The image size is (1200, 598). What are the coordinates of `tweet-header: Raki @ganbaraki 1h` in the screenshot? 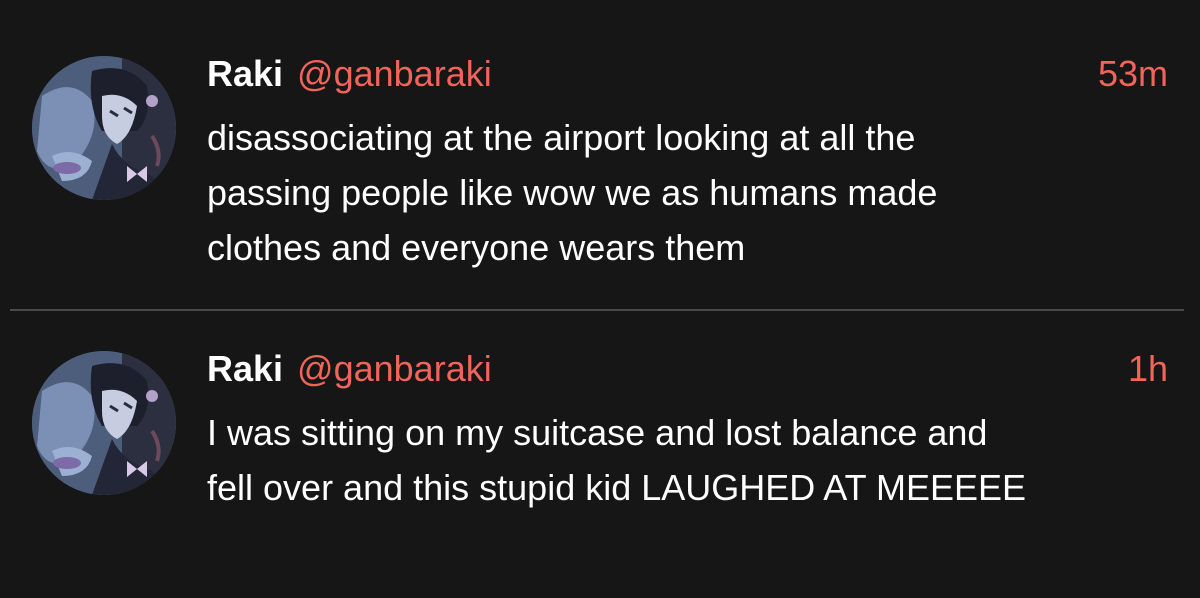 It's located at (687, 369).